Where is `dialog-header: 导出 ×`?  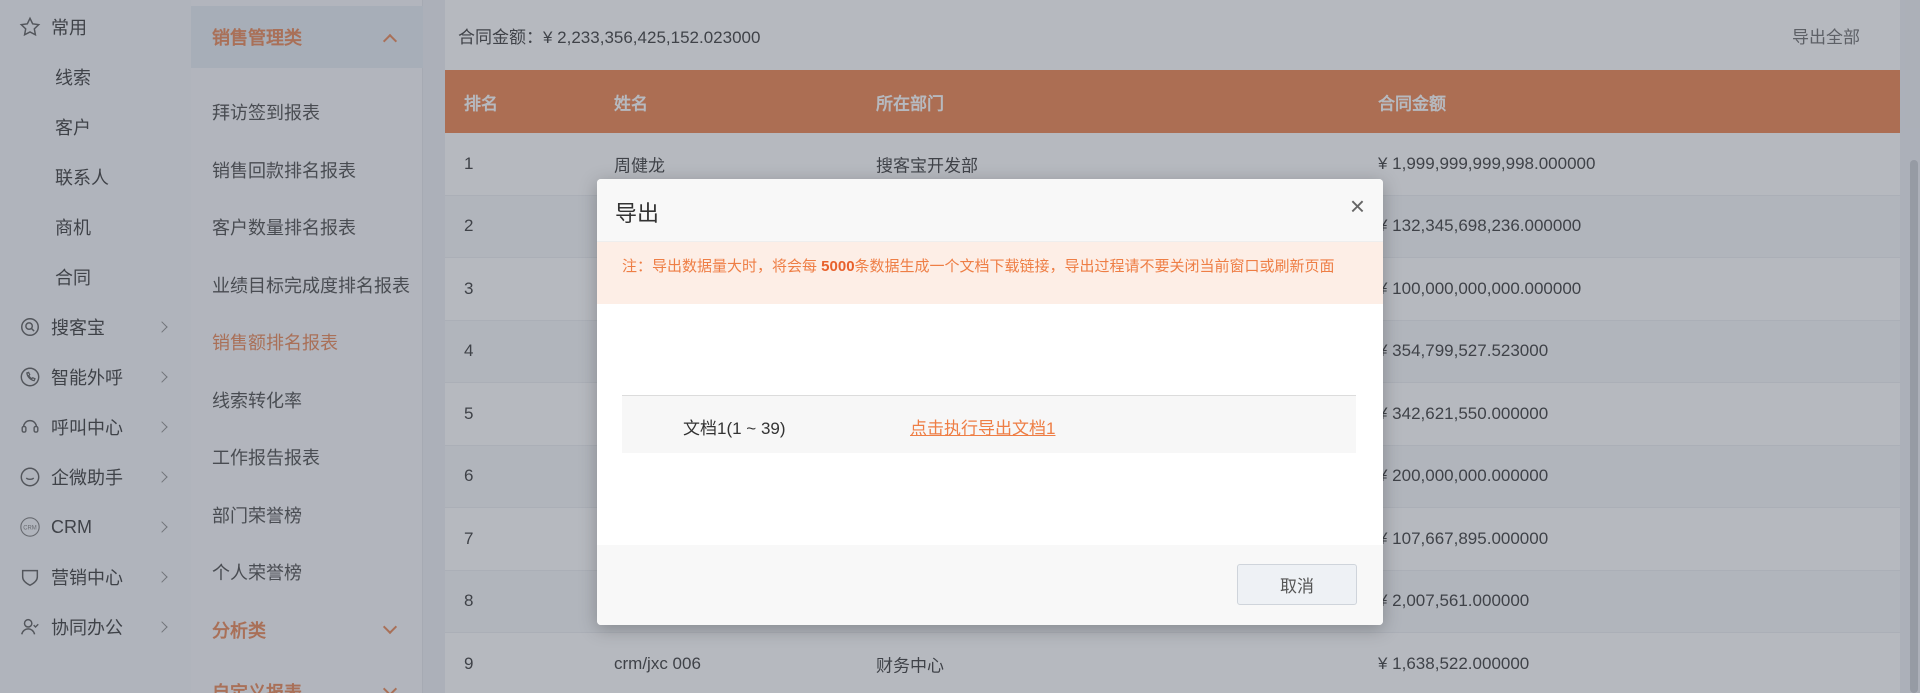
dialog-header: 导出 × is located at coordinates (990, 210).